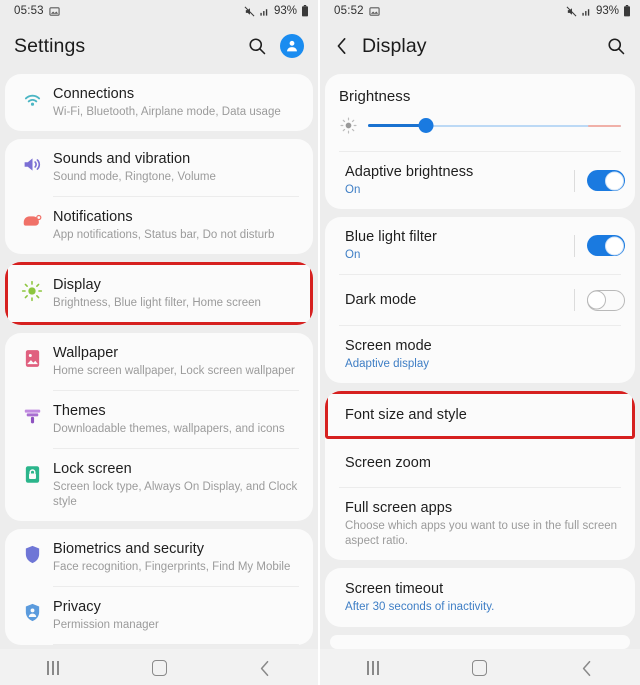 The height and width of the screenshot is (685, 640). I want to click on wifi-icon, so click(32, 97).